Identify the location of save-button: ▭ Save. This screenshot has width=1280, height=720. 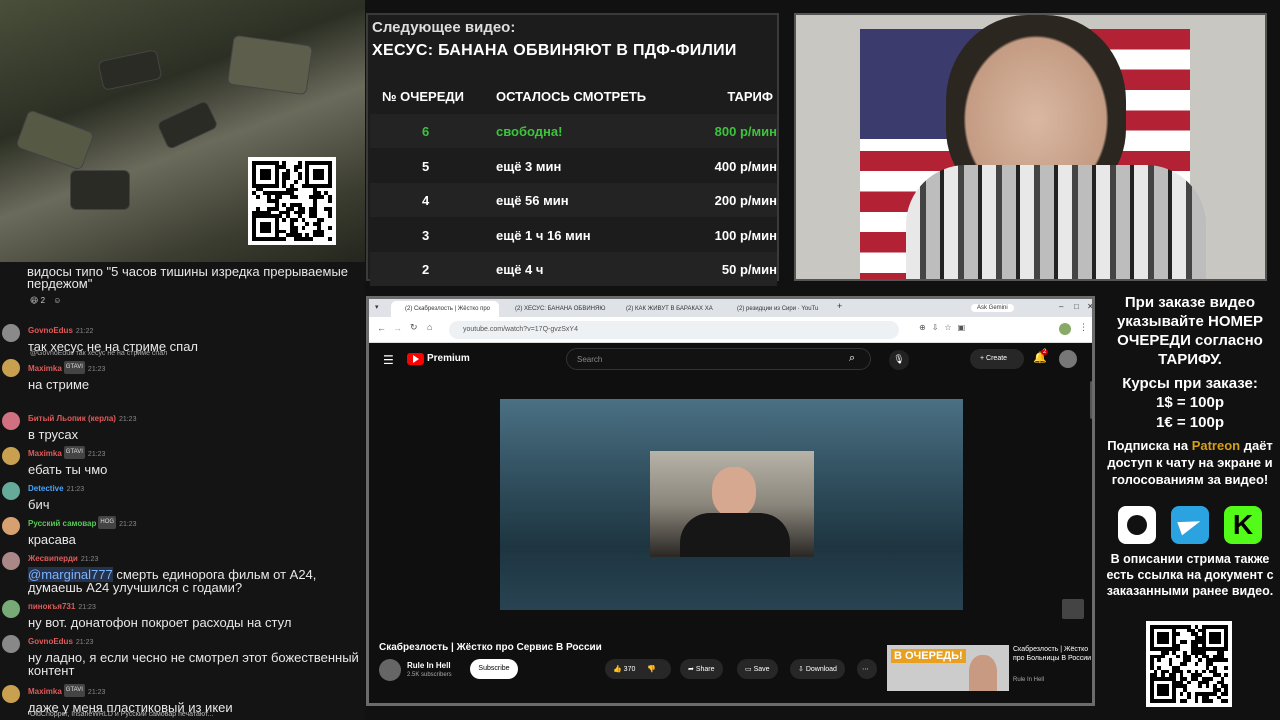
(757, 669).